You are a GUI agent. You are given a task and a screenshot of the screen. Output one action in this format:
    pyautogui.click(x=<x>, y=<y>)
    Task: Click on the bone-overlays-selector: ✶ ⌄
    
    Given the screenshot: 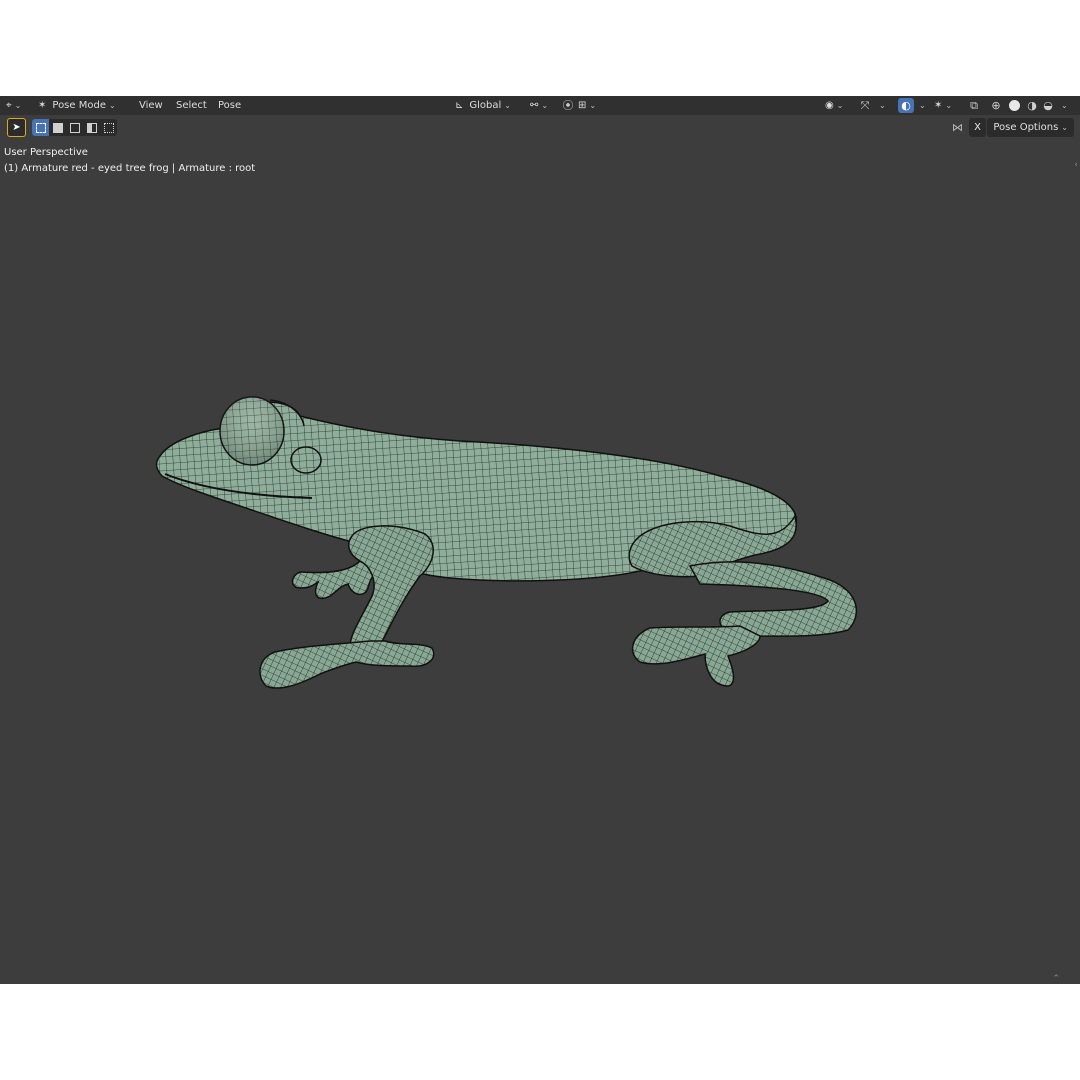 What is the action you would take?
    pyautogui.click(x=943, y=105)
    